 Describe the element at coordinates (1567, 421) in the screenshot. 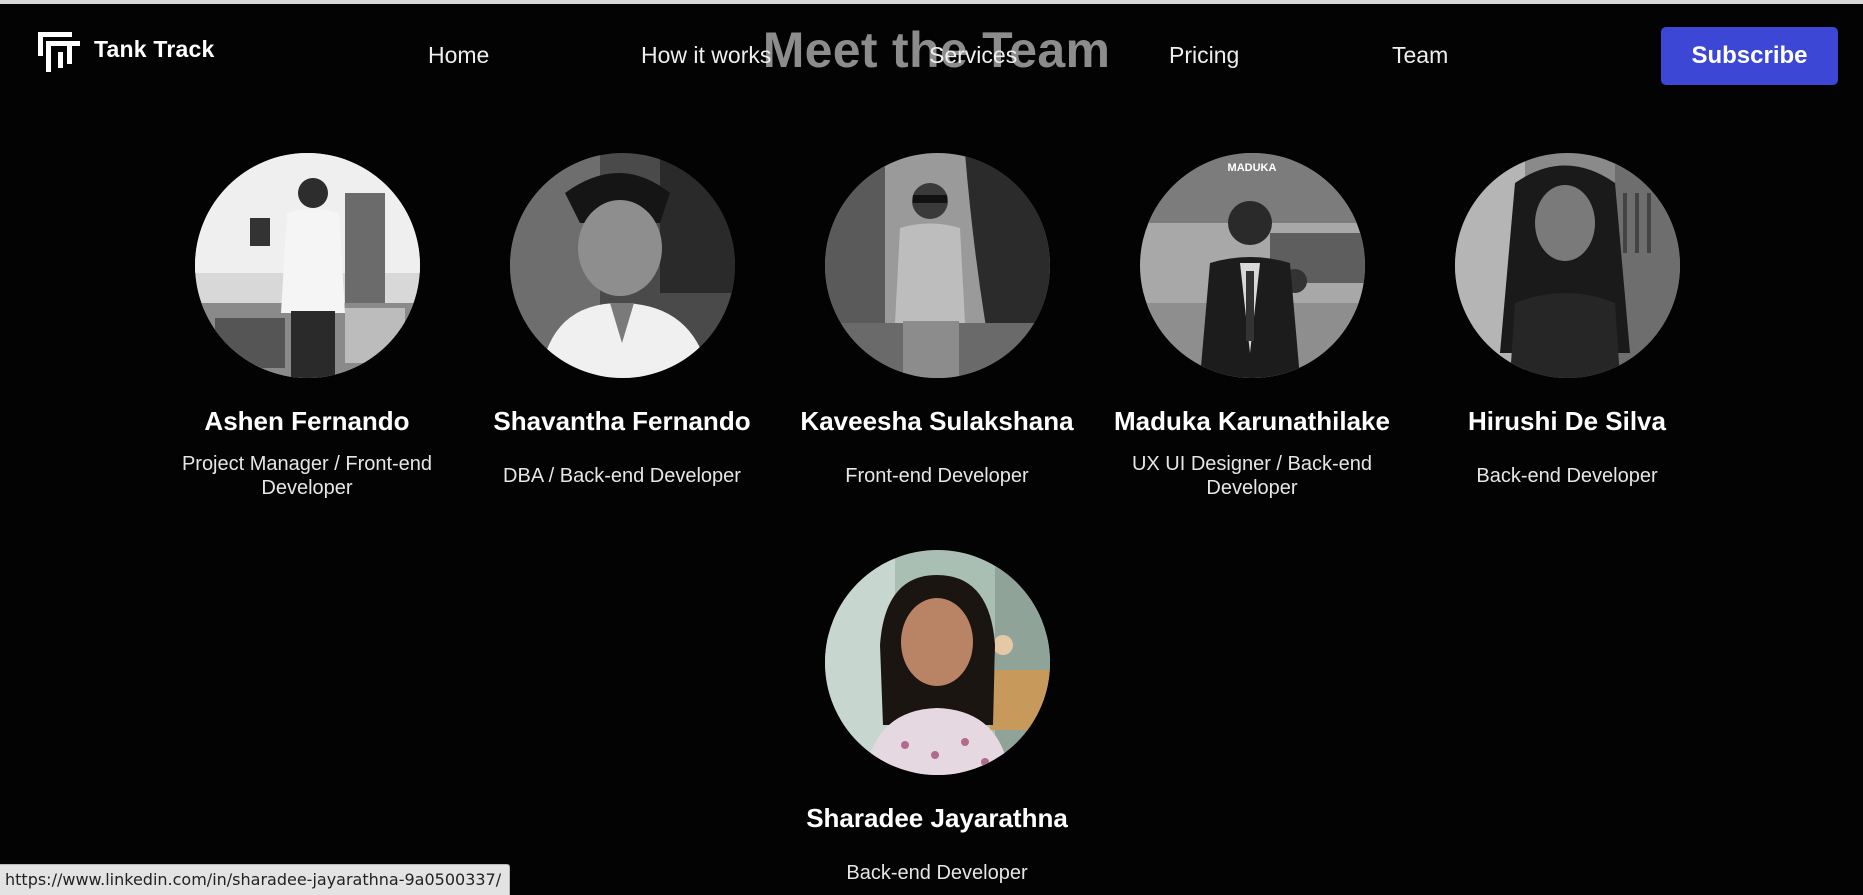

I see `member-name: Hirushi De Silva` at that location.